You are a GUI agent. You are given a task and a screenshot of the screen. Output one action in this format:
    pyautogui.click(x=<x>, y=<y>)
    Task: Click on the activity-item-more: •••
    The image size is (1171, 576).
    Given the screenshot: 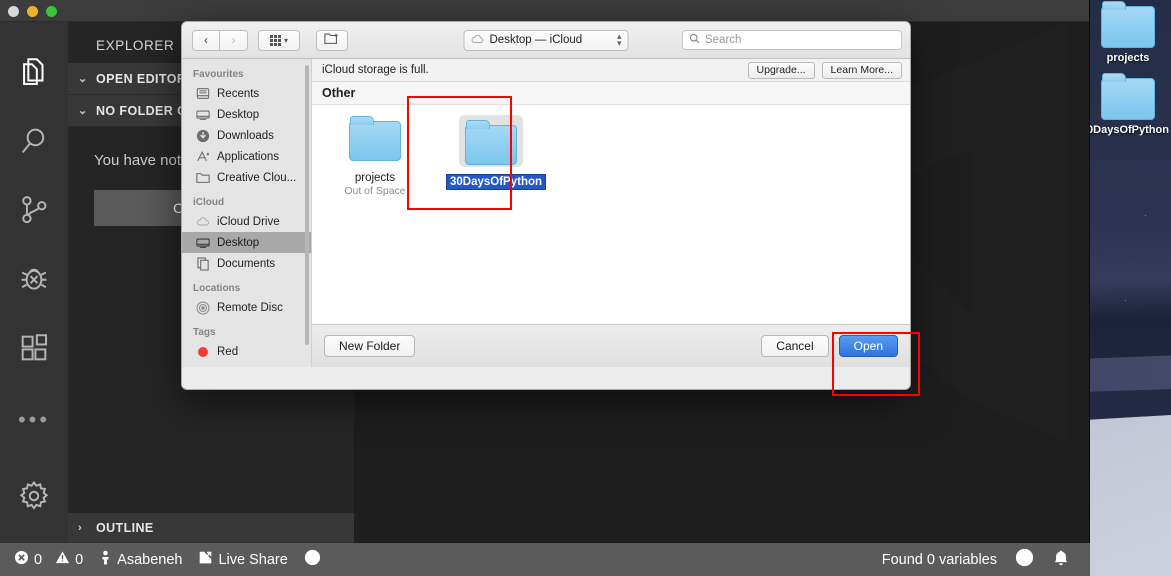 What is the action you would take?
    pyautogui.click(x=34, y=419)
    